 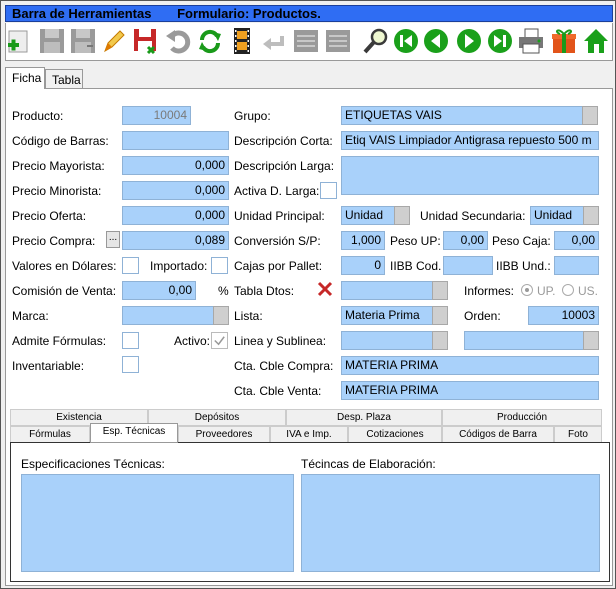 What do you see at coordinates (469, 41) in the screenshot?
I see `next-icon` at bounding box center [469, 41].